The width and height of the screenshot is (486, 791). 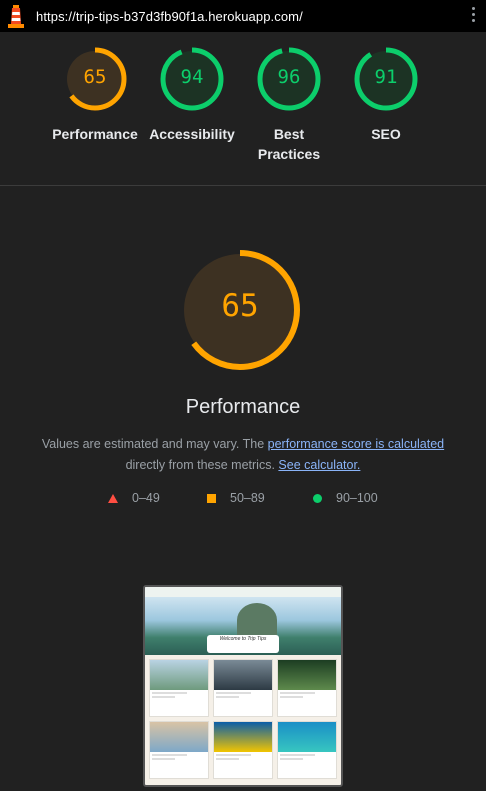 What do you see at coordinates (243, 185) in the screenshot?
I see `divider` at bounding box center [243, 185].